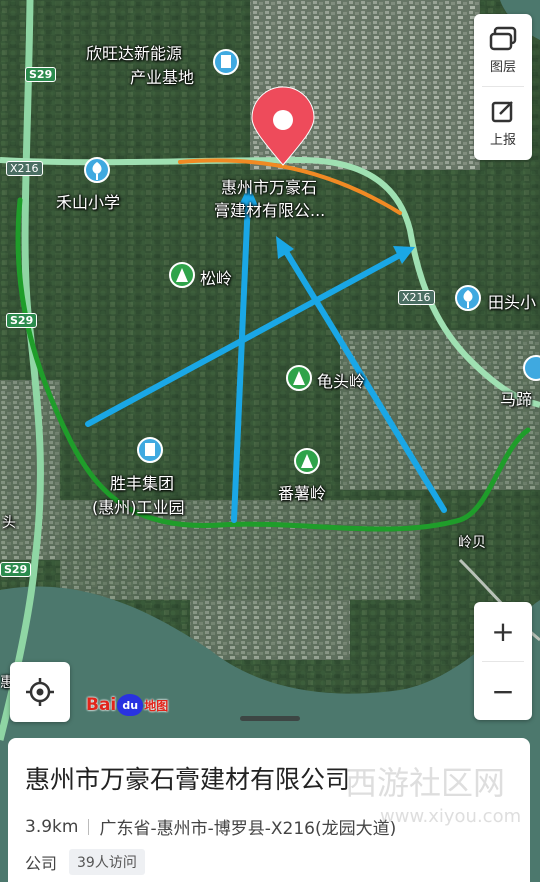 The image size is (540, 882). I want to click on map-label-tiantou: 田头小, so click(512, 301).